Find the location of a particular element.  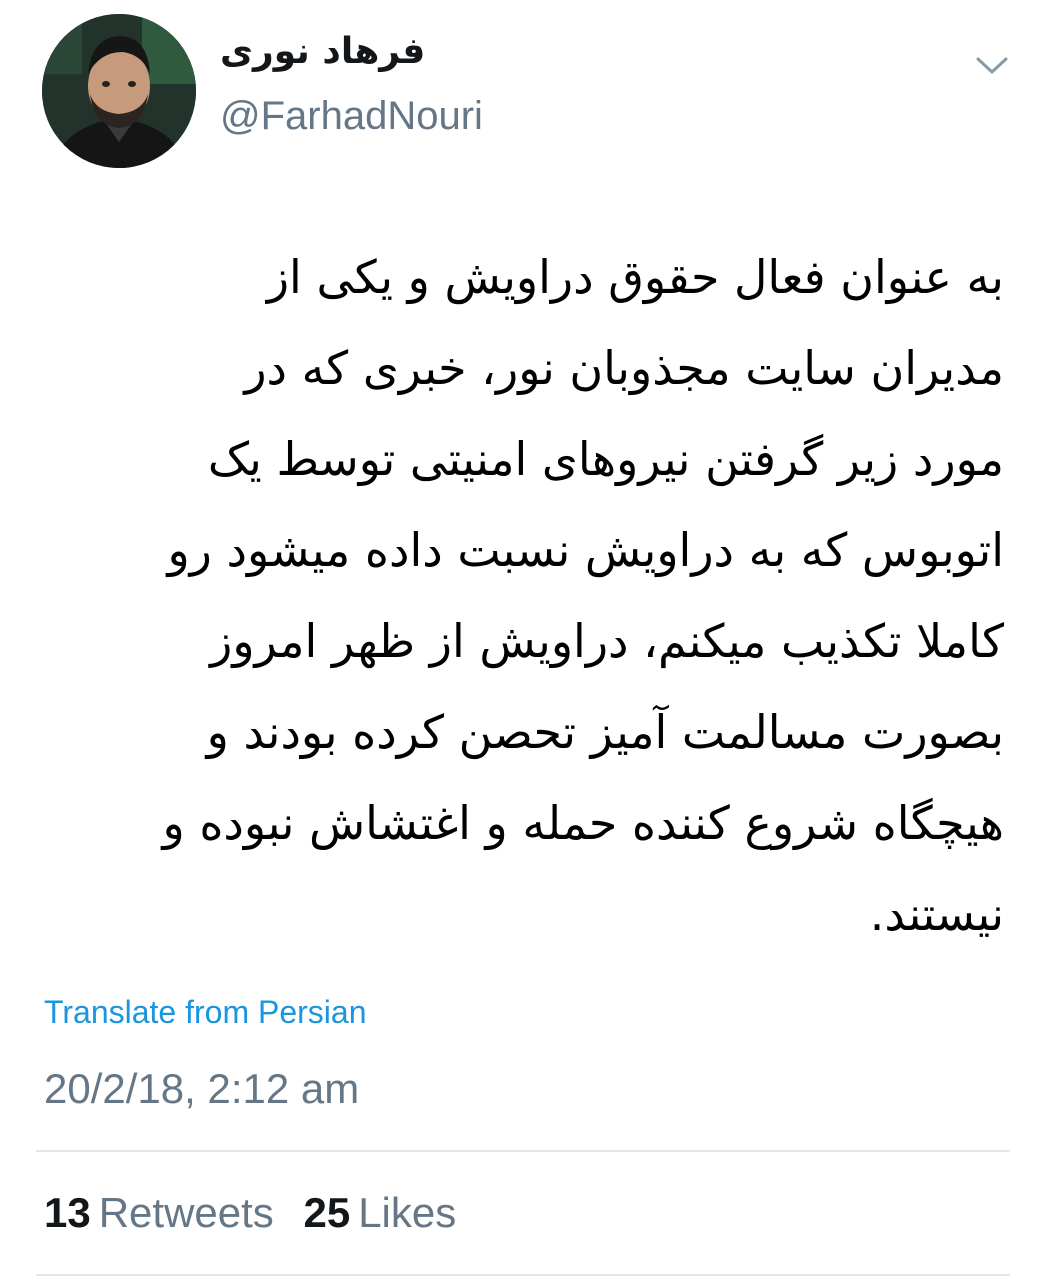

likes-count: 25 is located at coordinates (327, 1212).